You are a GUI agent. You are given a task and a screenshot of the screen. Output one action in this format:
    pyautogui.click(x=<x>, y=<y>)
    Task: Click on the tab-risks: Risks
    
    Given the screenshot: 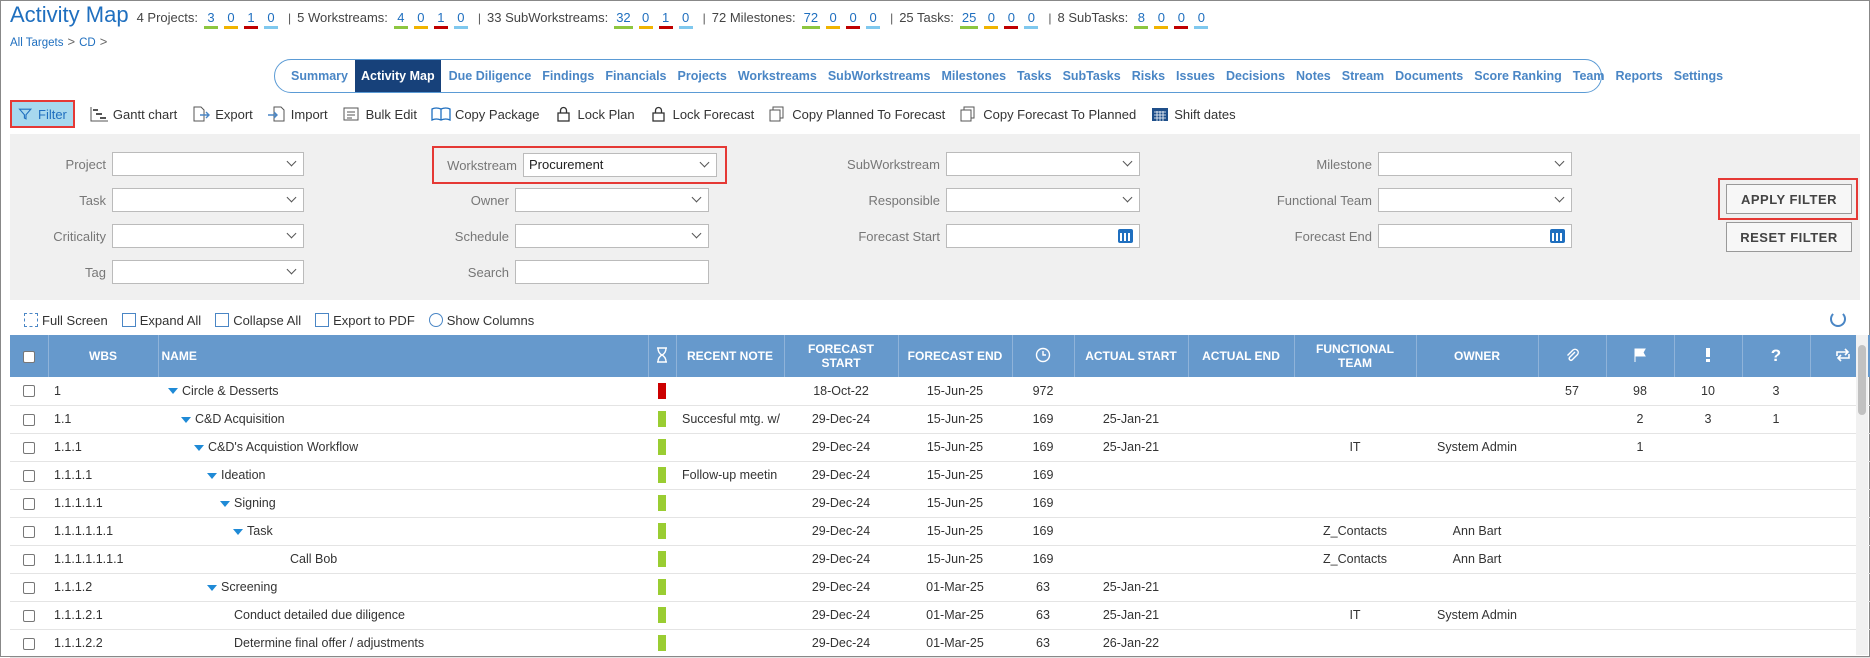 What is the action you would take?
    pyautogui.click(x=1148, y=76)
    